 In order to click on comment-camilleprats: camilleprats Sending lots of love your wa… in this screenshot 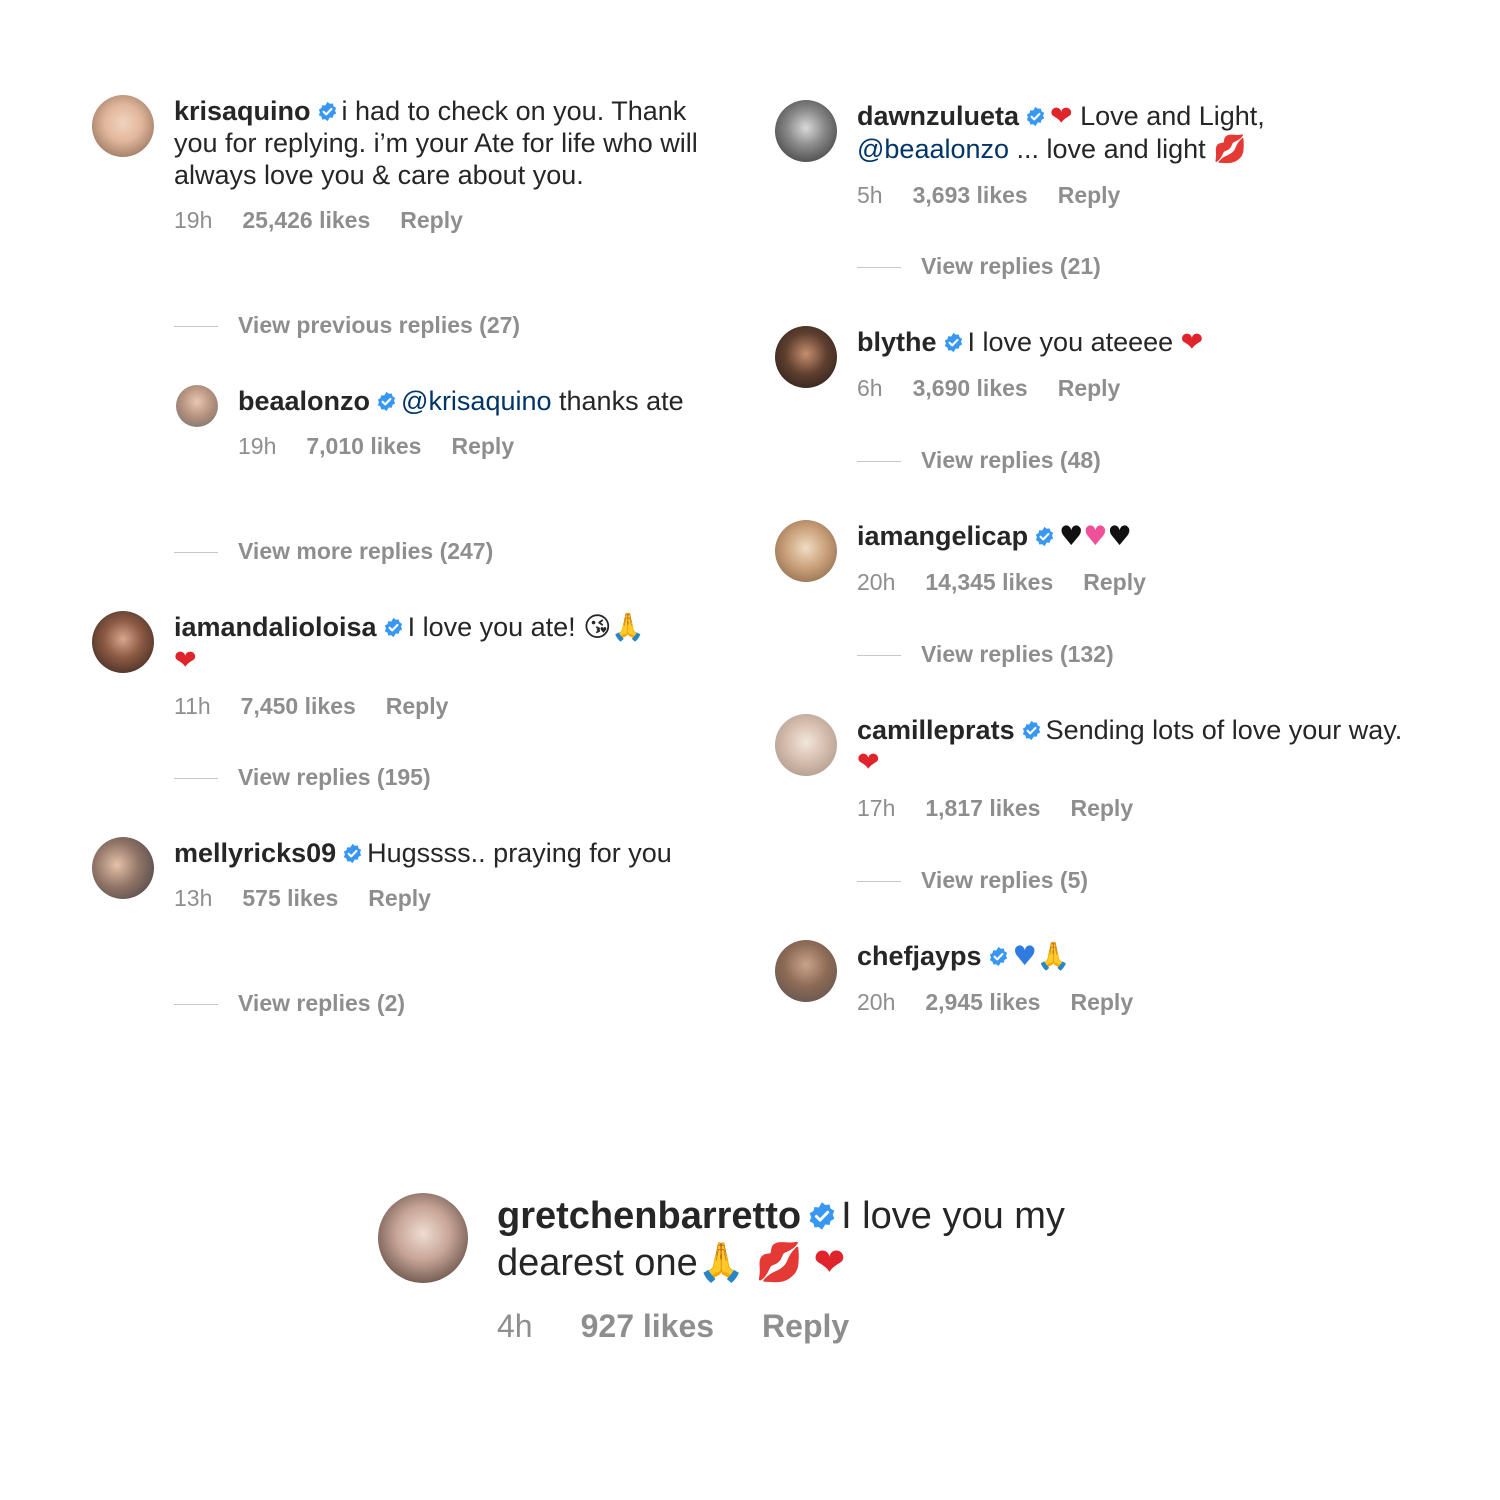, I will do `click(1137, 768)`.